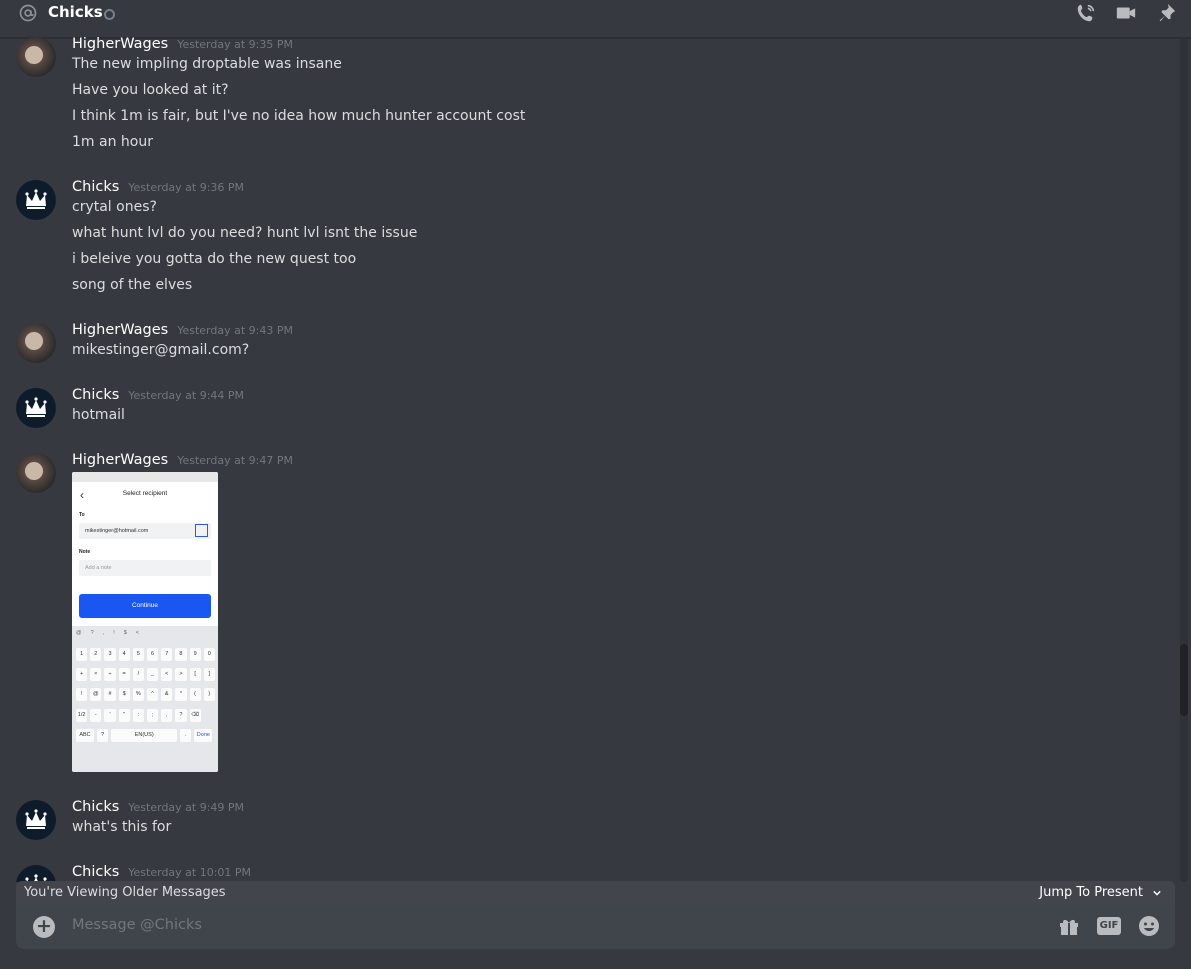 The height and width of the screenshot is (969, 1191). What do you see at coordinates (96, 654) in the screenshot?
I see `kb-key: 2` at bounding box center [96, 654].